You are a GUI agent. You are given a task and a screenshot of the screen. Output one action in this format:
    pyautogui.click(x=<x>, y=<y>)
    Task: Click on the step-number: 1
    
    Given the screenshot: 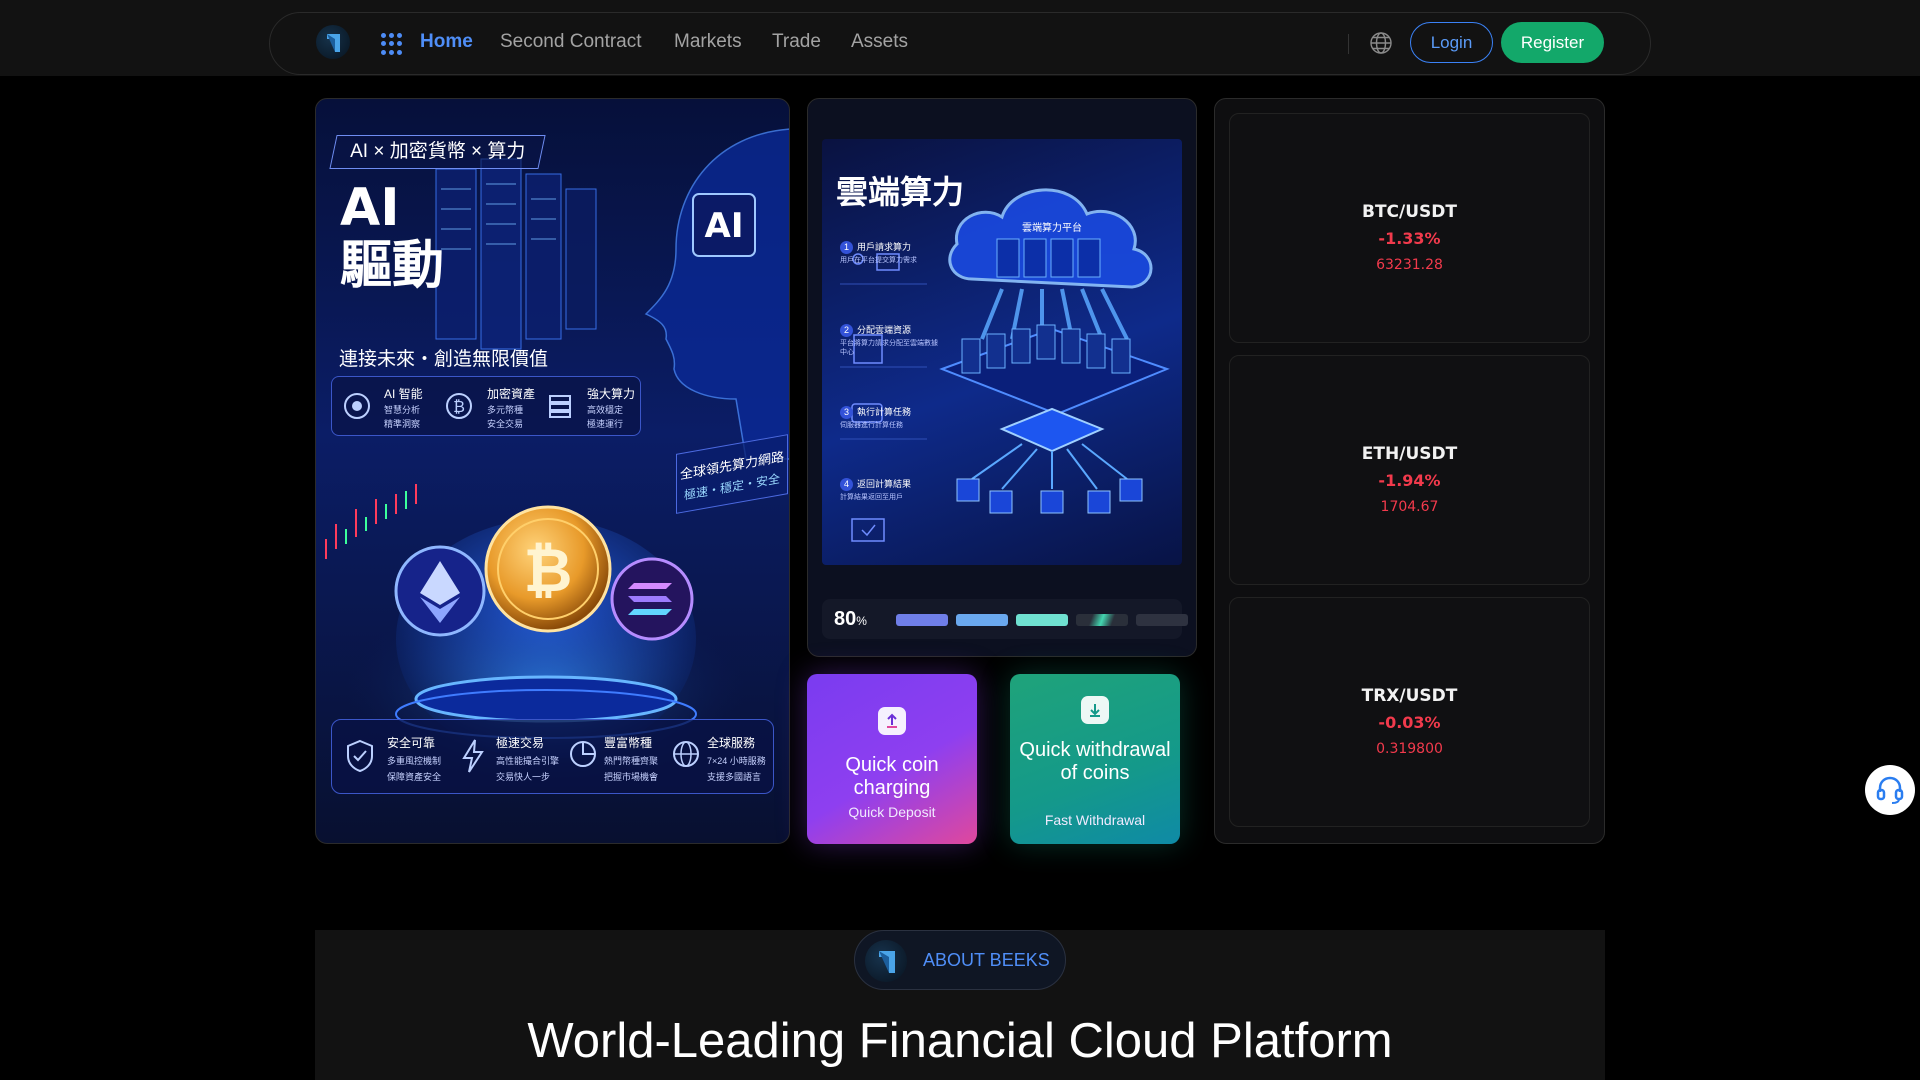 What is the action you would take?
    pyautogui.click(x=846, y=247)
    